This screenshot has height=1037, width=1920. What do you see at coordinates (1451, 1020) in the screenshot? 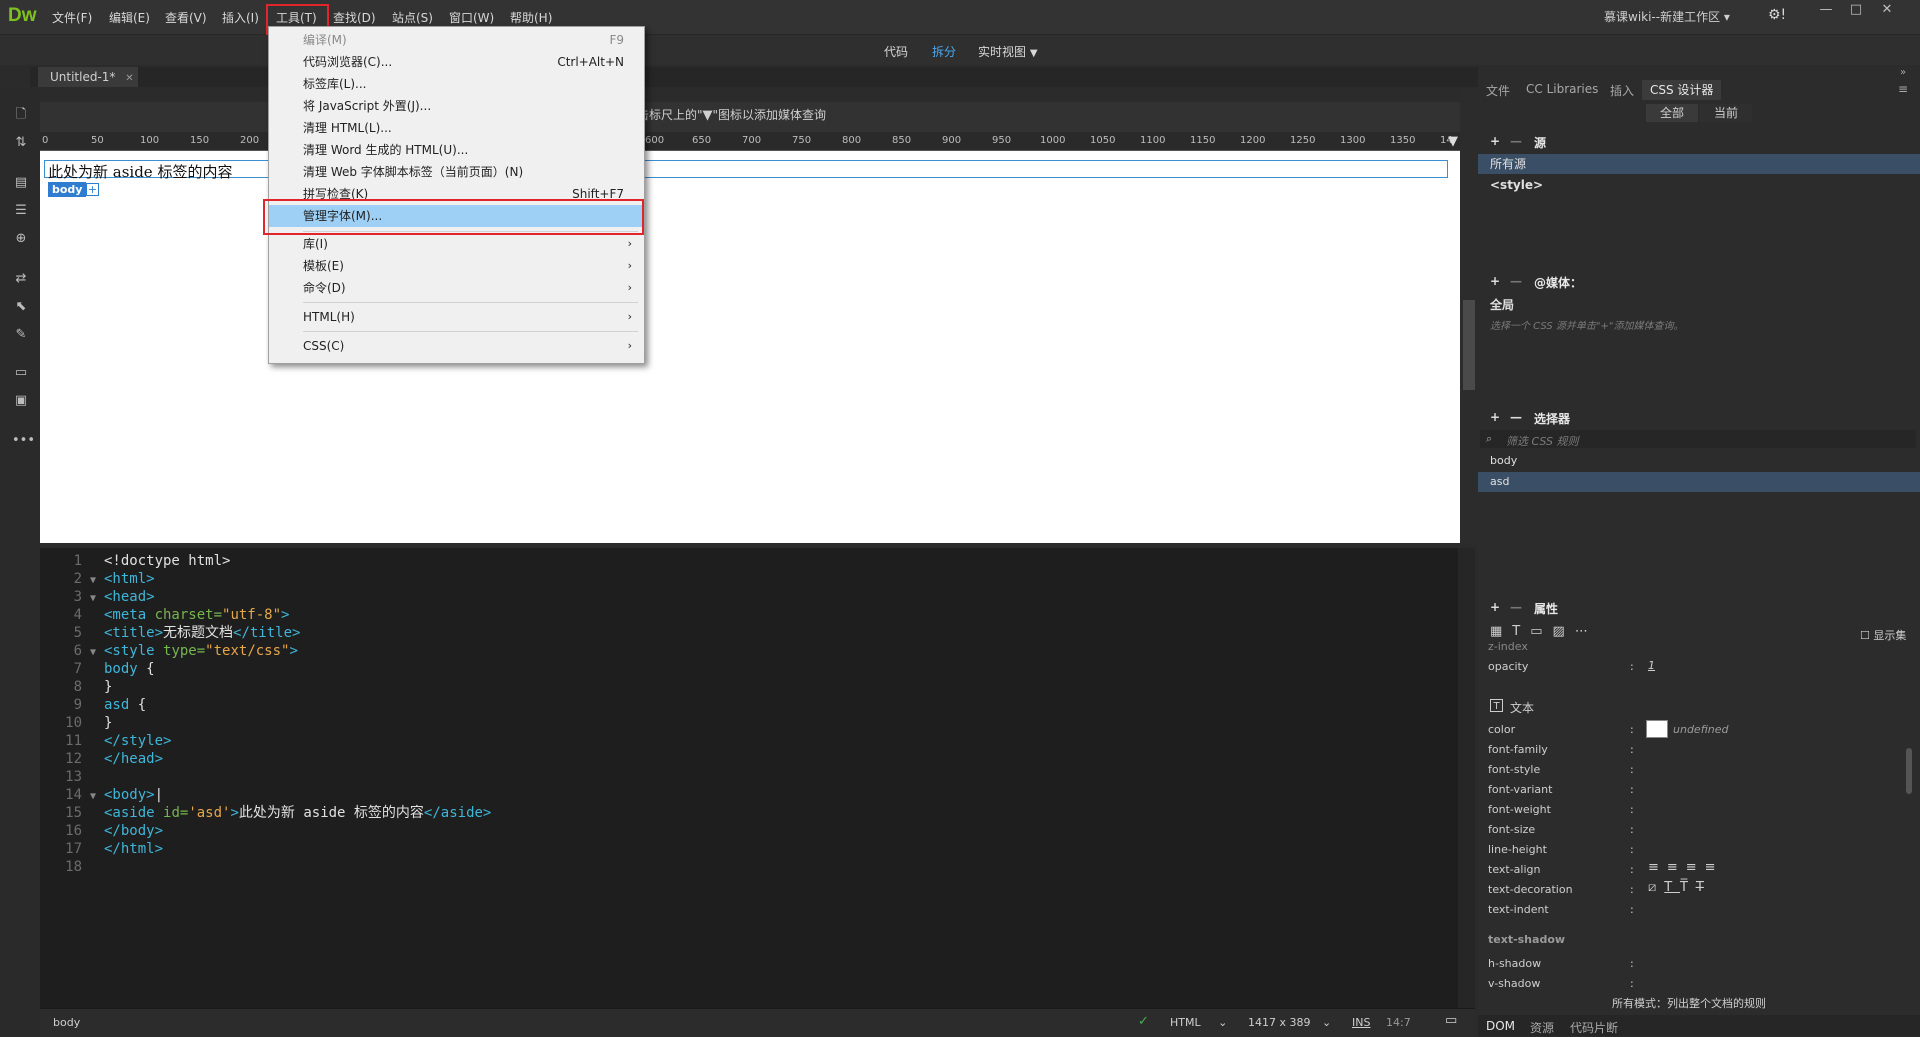
I see `preview-icon: ▭` at bounding box center [1451, 1020].